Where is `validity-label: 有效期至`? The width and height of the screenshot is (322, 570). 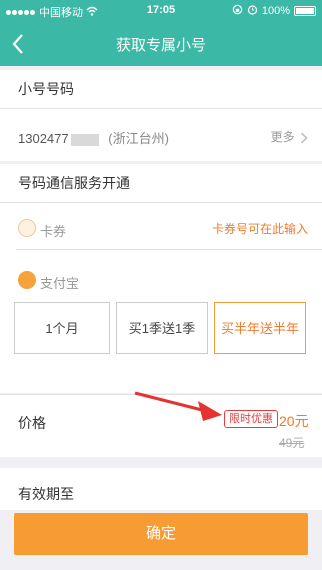
validity-label: 有效期至 is located at coordinates (46, 494).